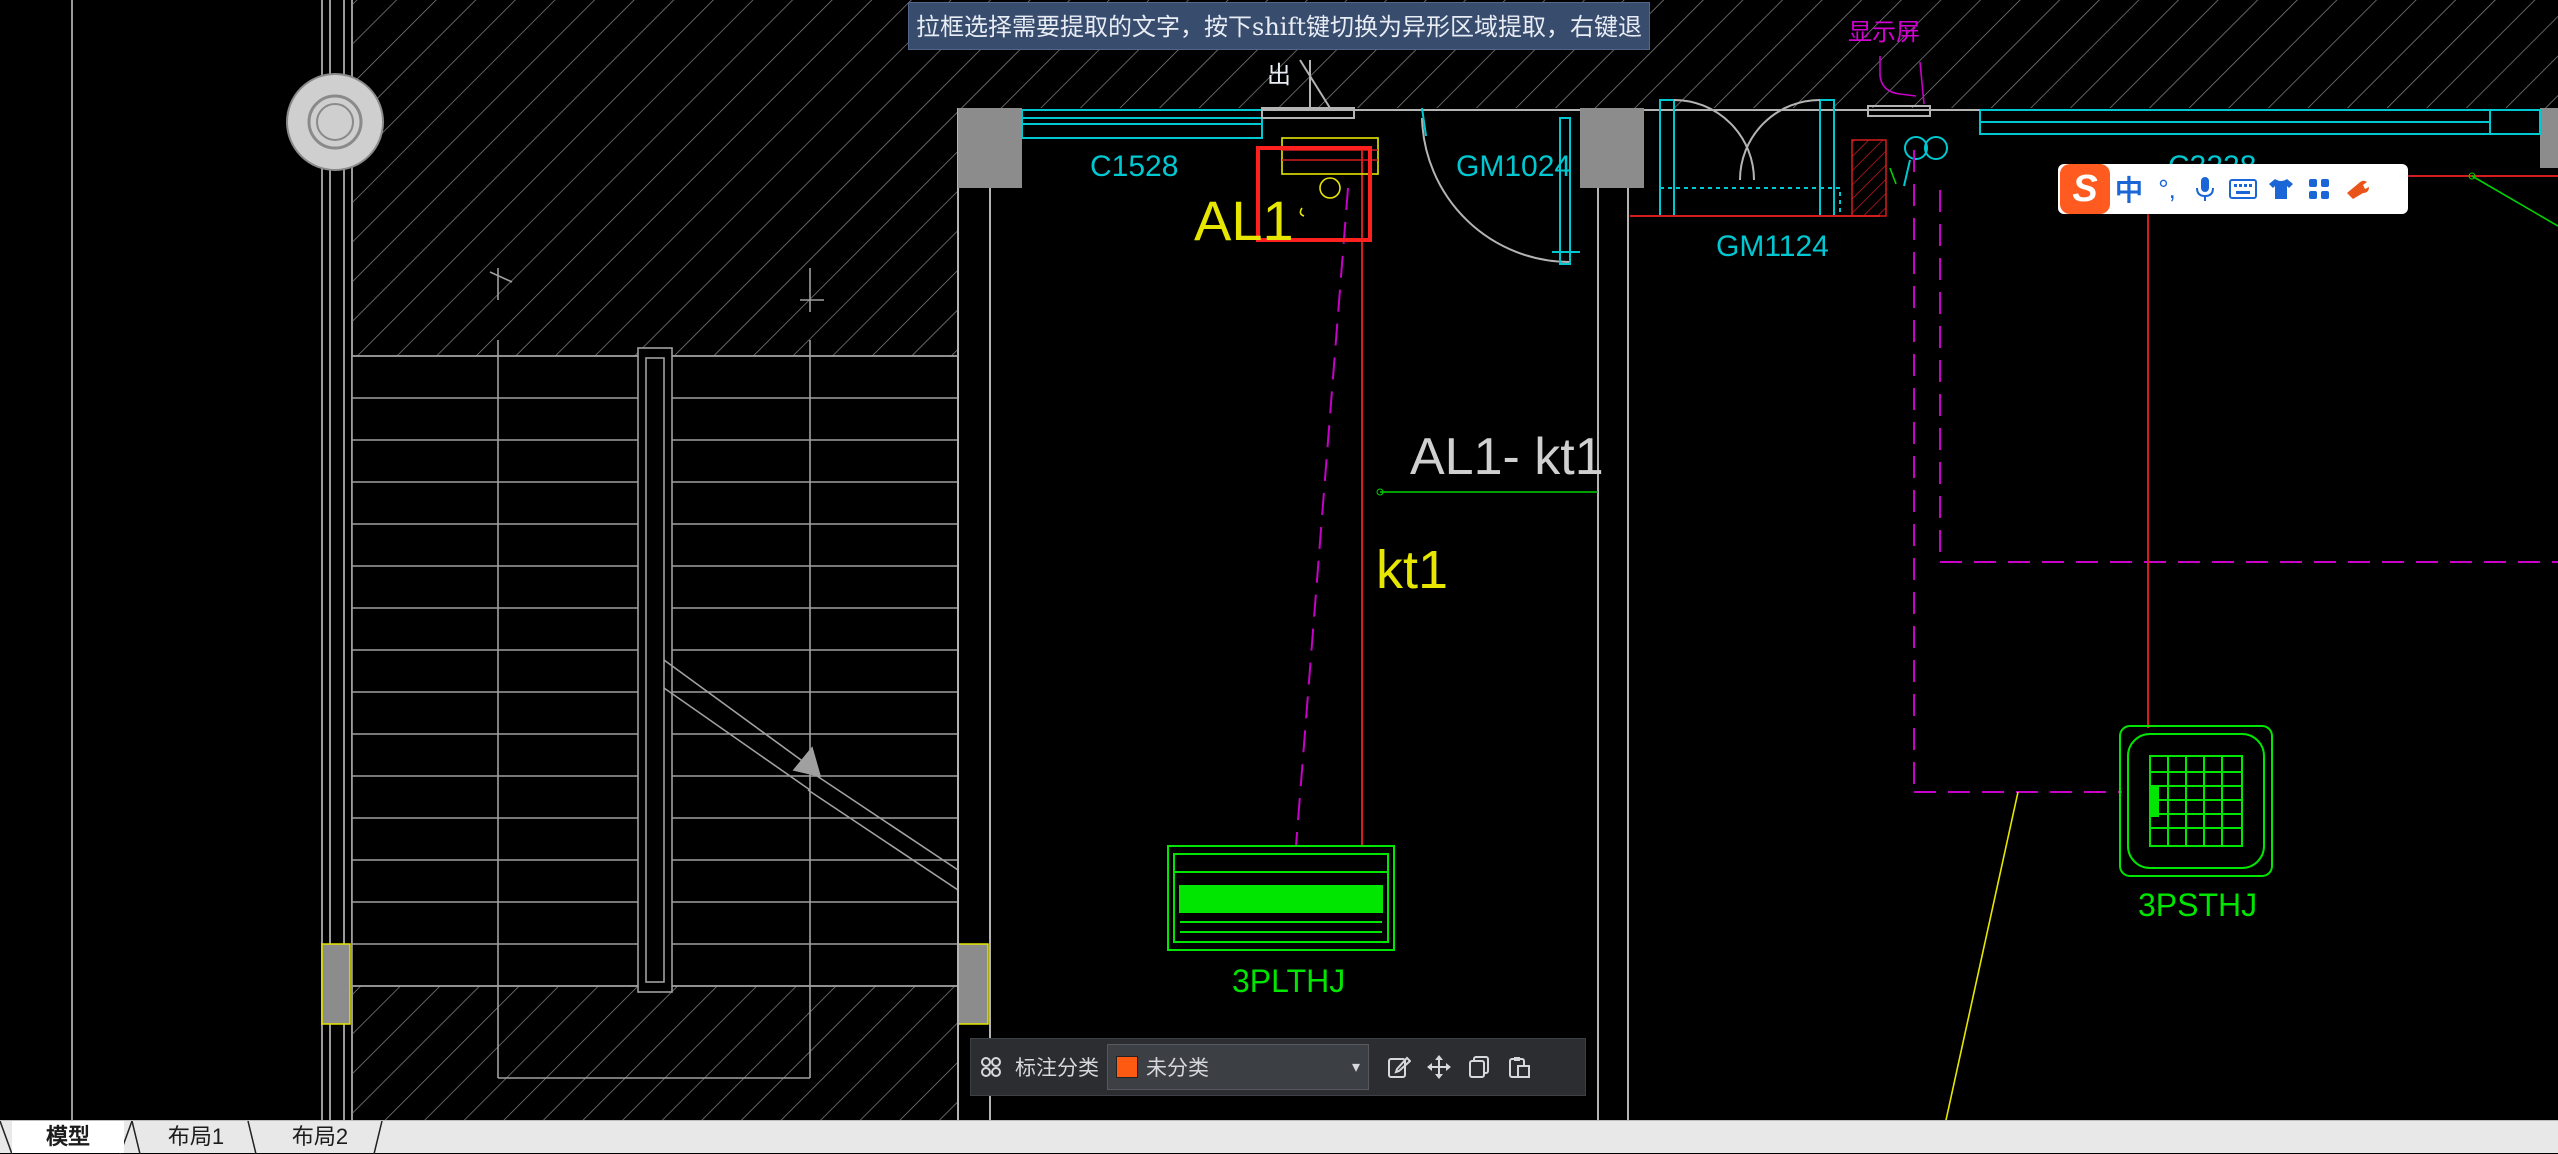 The height and width of the screenshot is (1154, 2558). What do you see at coordinates (1507, 457) in the screenshot?
I see `label-circuit-al1-kt1: AL1- kt1` at bounding box center [1507, 457].